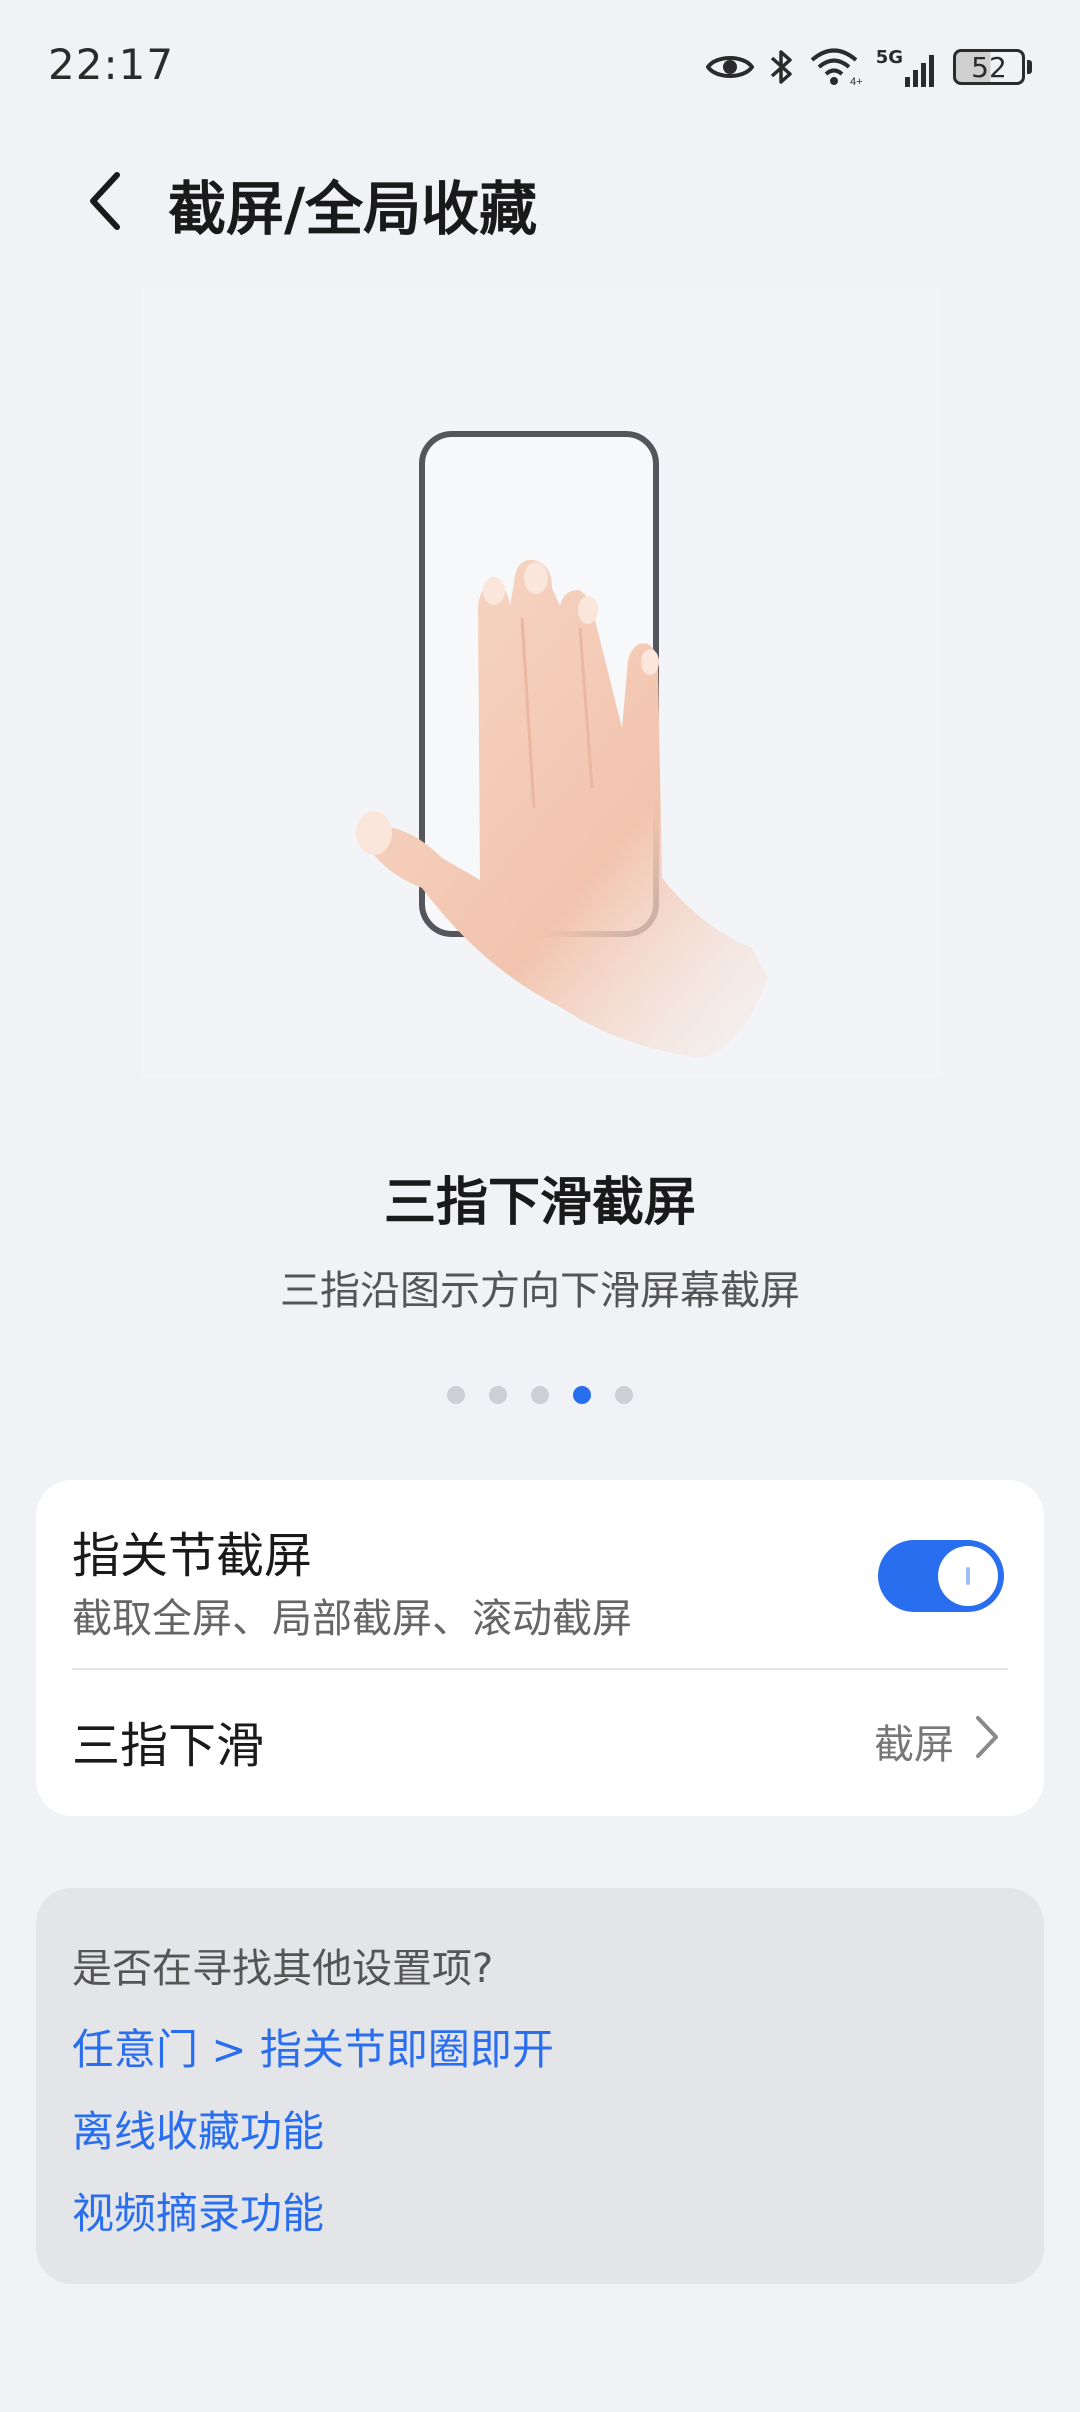 This screenshot has width=1080, height=2412. I want to click on knuckle-screenshot-row: 指关节截屏 截取全屏、局部截屏、滚动截屏, so click(540, 1574).